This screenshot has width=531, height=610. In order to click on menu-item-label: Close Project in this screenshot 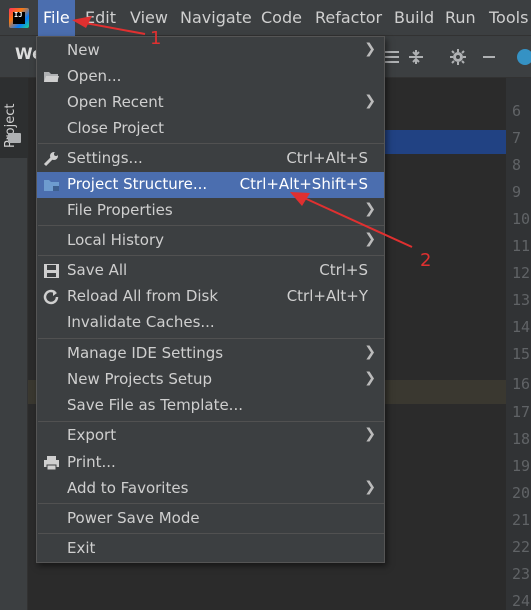, I will do `click(115, 128)`.